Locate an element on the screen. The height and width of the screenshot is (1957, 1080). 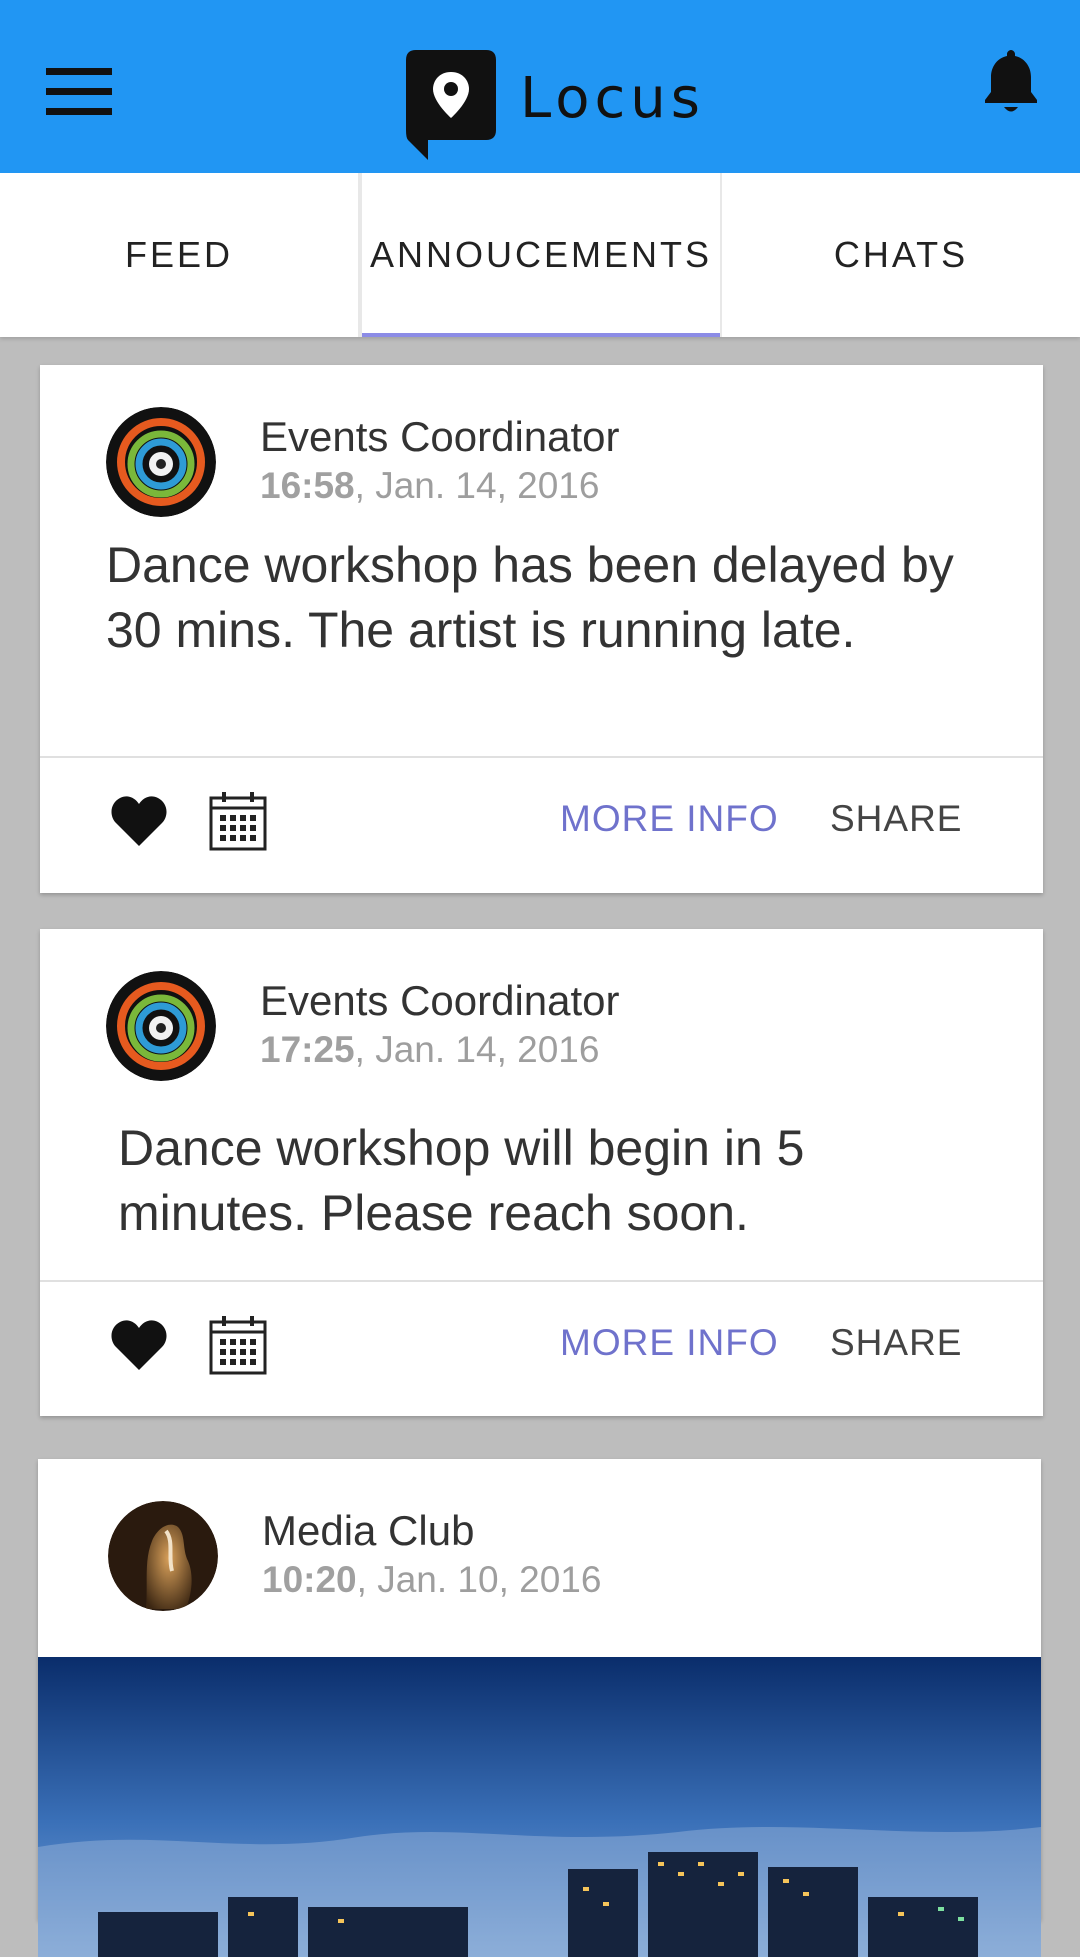
map-pin-logo-icon is located at coordinates (451, 105).